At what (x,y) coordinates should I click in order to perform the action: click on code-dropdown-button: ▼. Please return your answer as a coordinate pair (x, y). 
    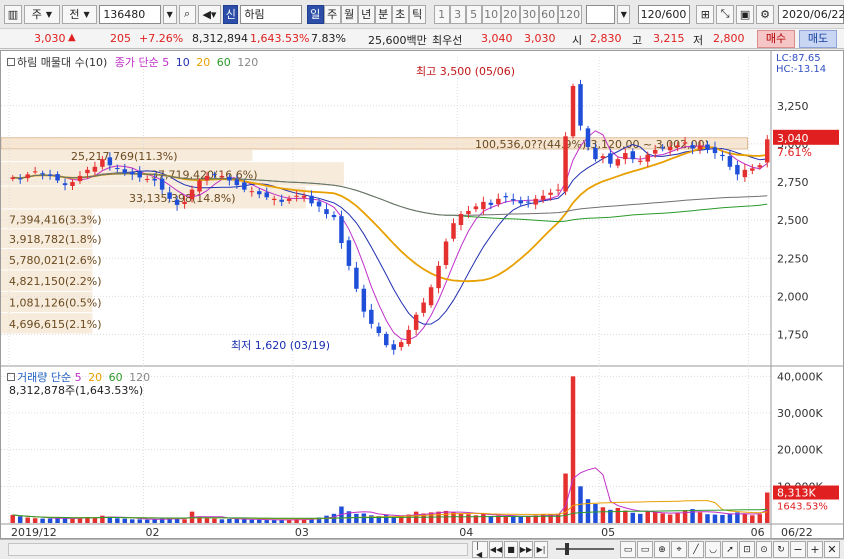
    Looking at the image, I should click on (169, 14).